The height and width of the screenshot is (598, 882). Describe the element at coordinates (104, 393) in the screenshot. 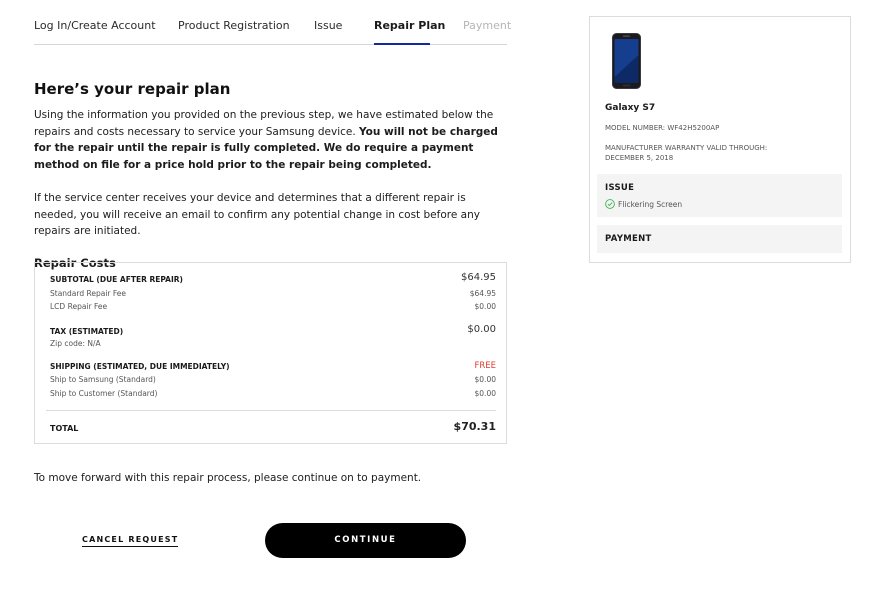

I see `ship-customer-label: Ship to Customer (Standard)` at that location.